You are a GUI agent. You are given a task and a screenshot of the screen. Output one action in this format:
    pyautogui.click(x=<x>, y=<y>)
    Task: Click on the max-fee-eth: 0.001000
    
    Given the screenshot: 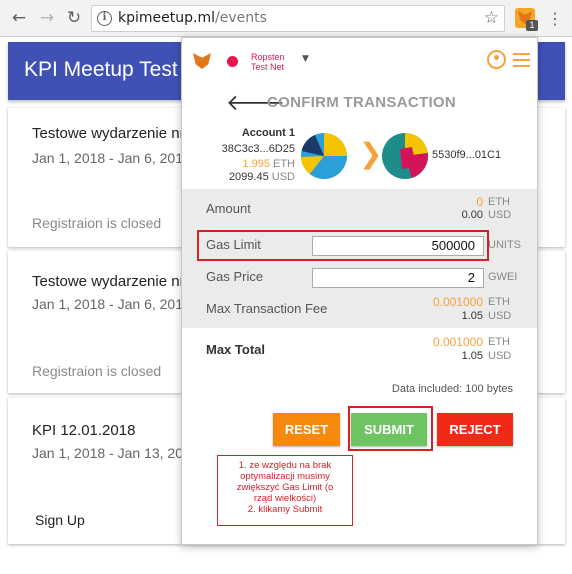 What is the action you would take?
    pyautogui.click(x=457, y=302)
    